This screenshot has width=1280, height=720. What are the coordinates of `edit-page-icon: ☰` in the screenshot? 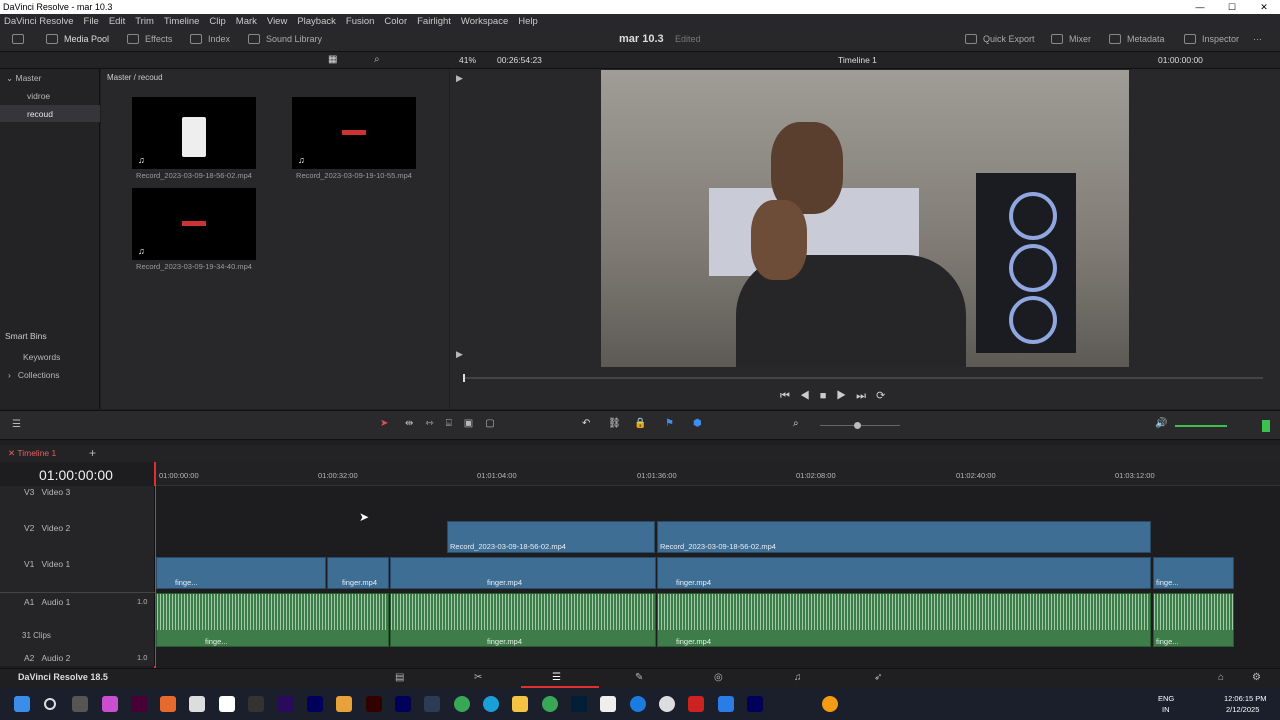 It's located at (556, 677).